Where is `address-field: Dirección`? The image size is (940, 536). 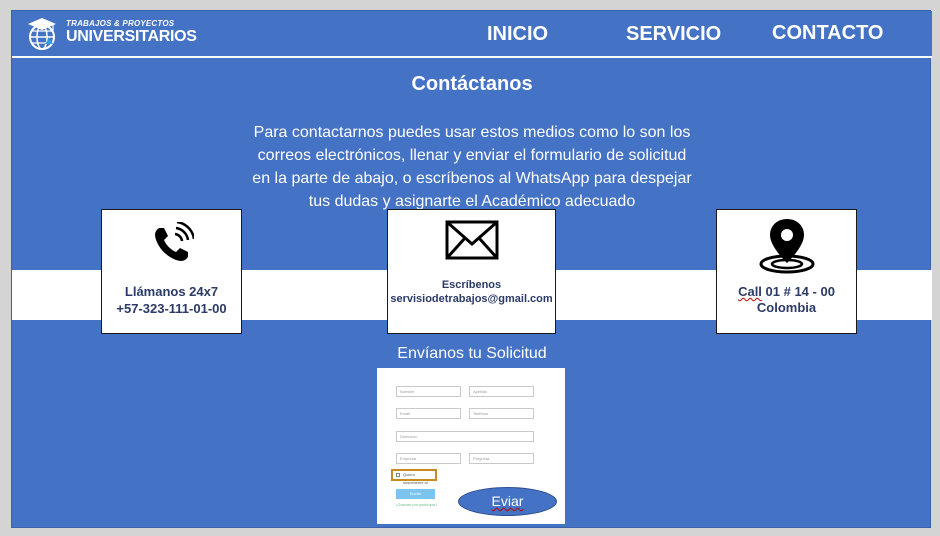 address-field: Dirección is located at coordinates (465, 436).